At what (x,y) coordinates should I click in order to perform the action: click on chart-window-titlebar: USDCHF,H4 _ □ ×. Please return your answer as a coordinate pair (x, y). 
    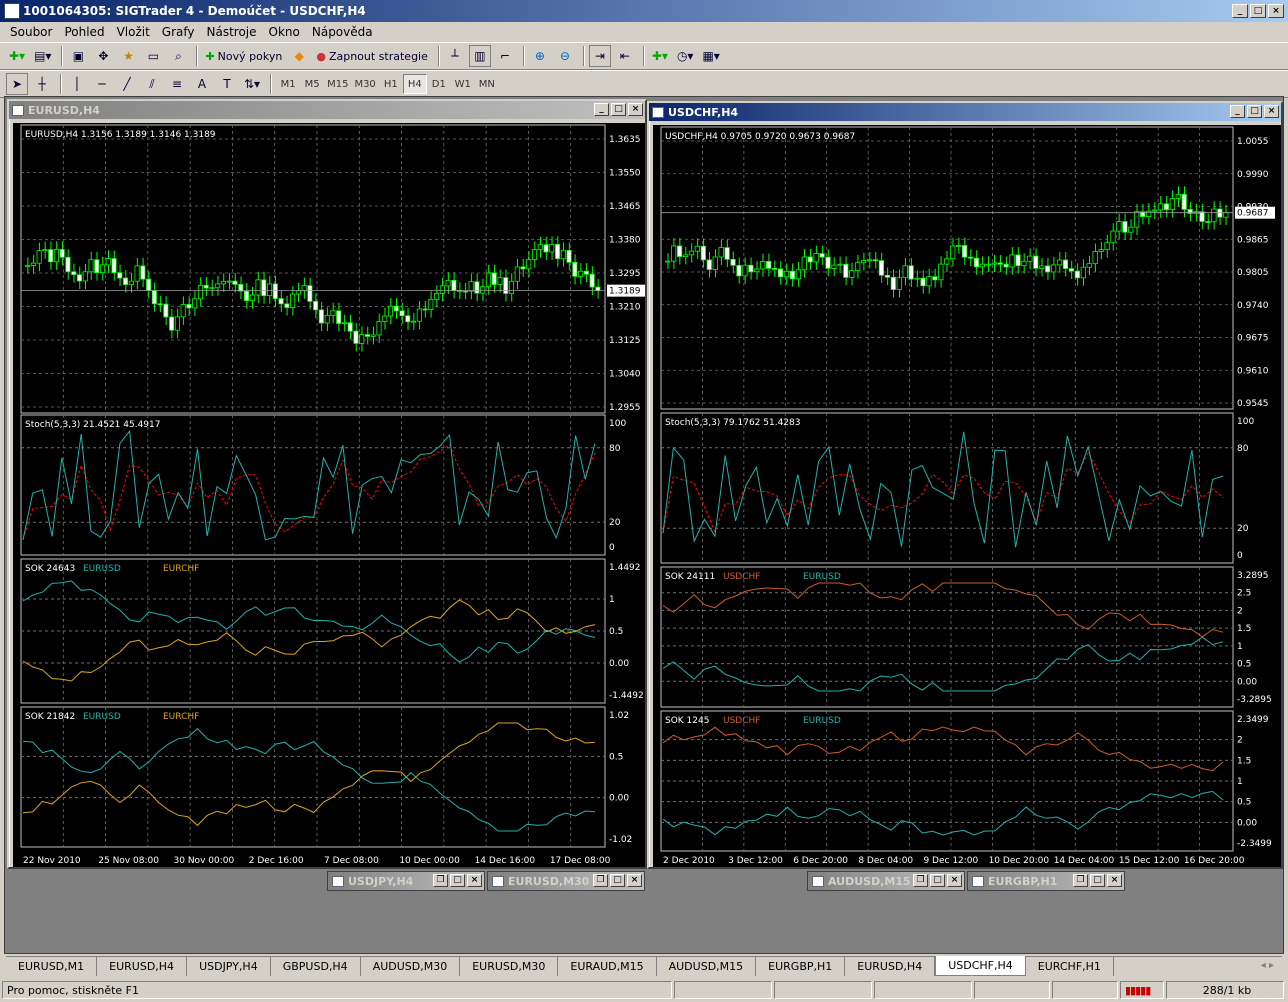
    Looking at the image, I should click on (965, 112).